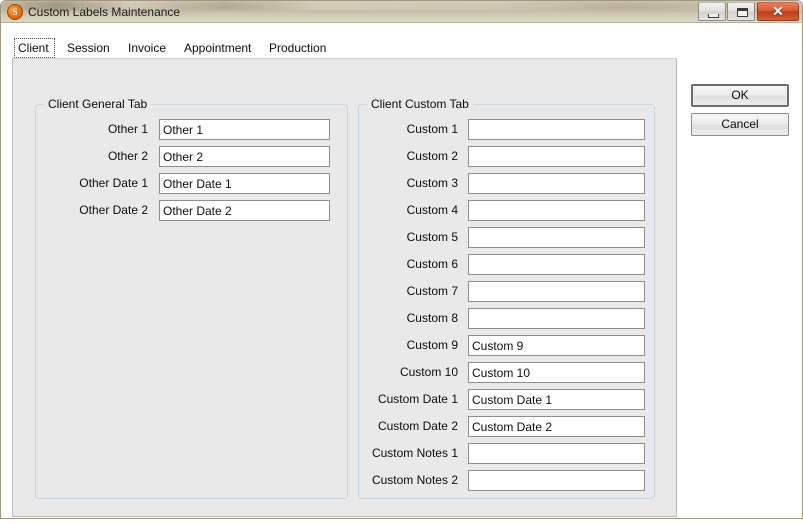  I want to click on tab-label: Invoice, so click(147, 48).